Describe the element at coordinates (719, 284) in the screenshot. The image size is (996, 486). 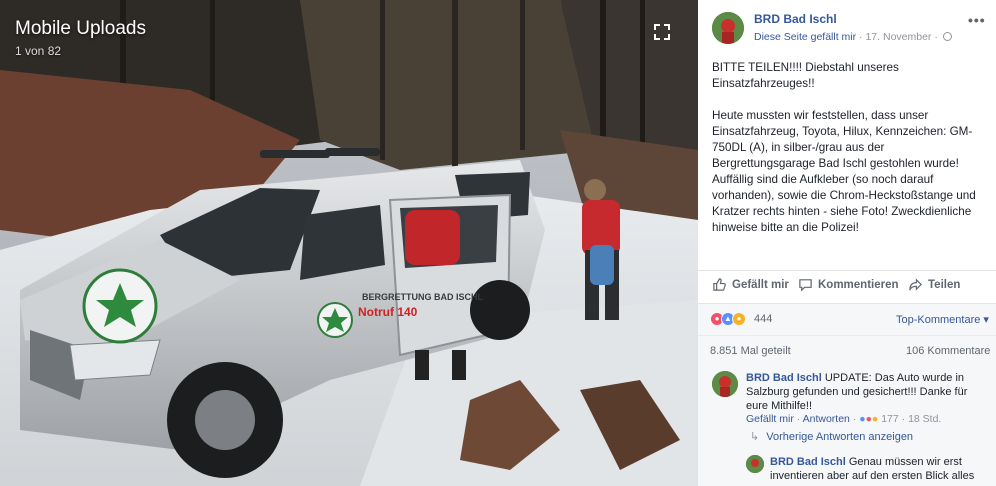
I see `thumbs-up-icon` at that location.